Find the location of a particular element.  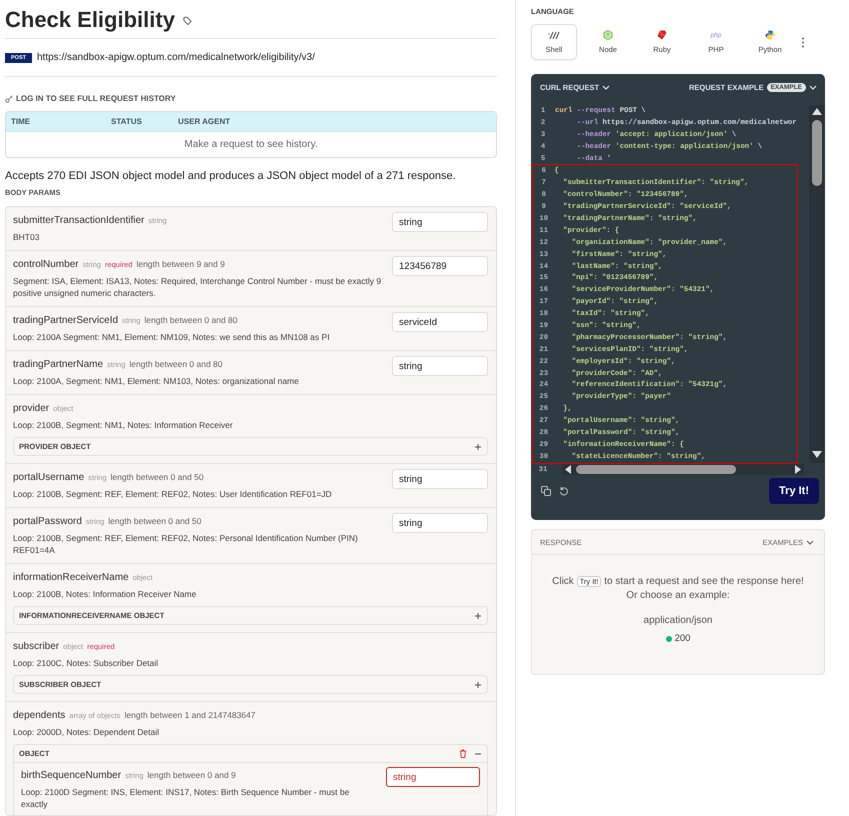

tag-icon is located at coordinates (187, 20).